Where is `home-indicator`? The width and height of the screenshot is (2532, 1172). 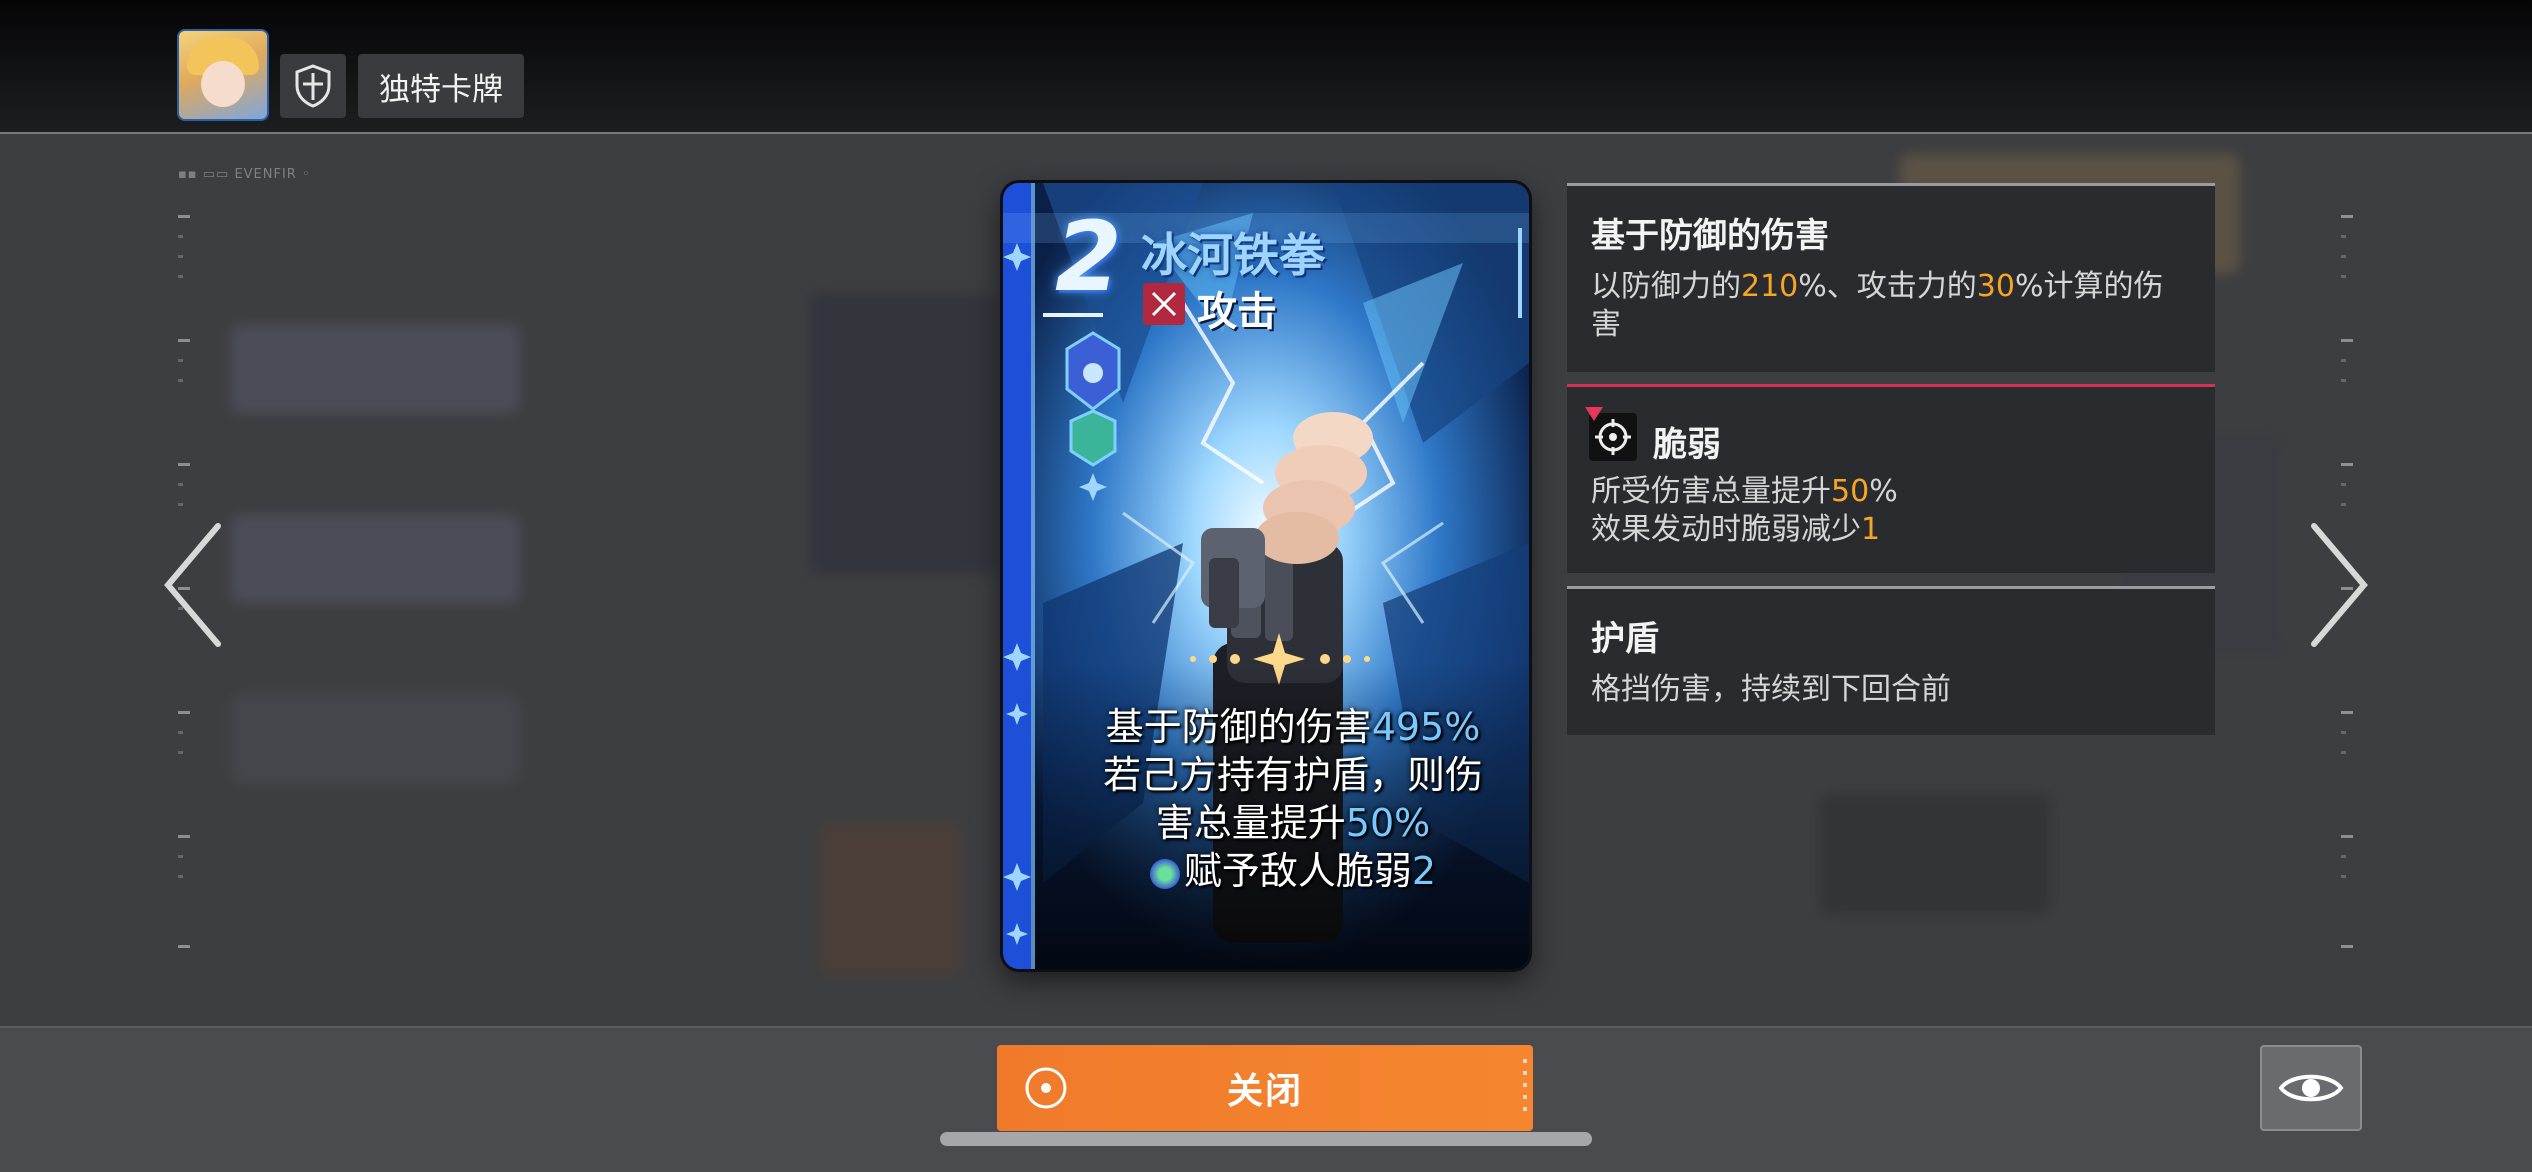 home-indicator is located at coordinates (1266, 1139).